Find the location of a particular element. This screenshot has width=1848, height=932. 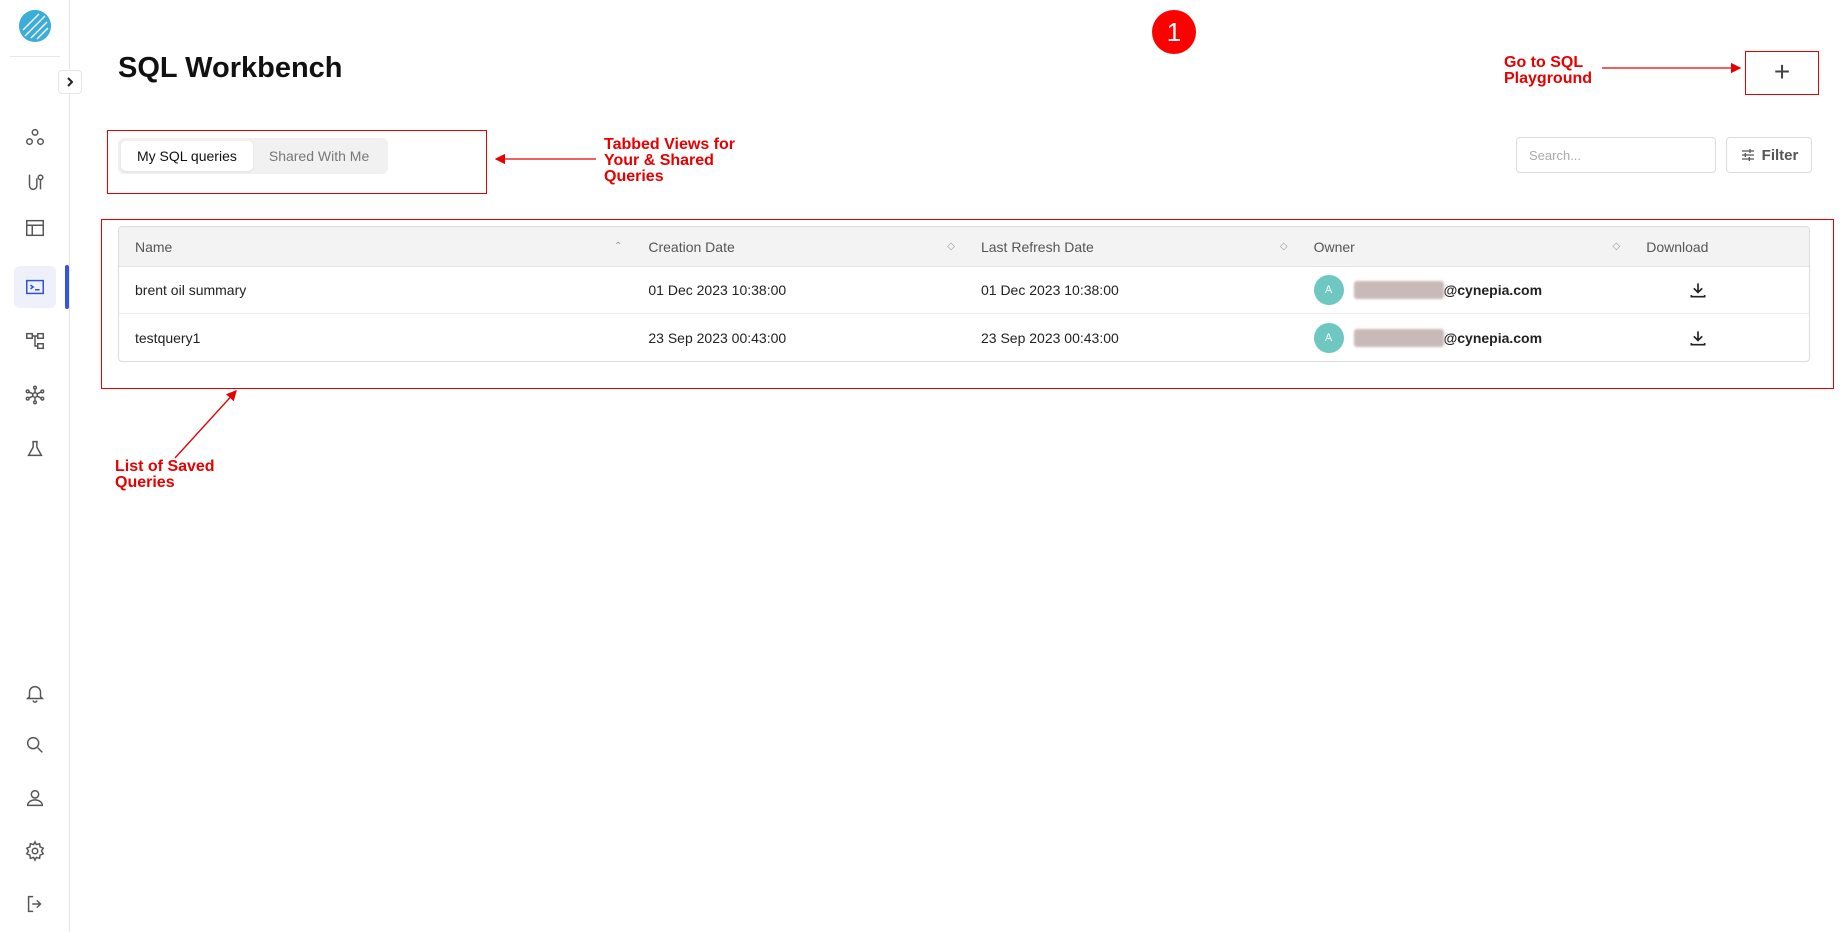

filter-label: Filter is located at coordinates (1780, 155).